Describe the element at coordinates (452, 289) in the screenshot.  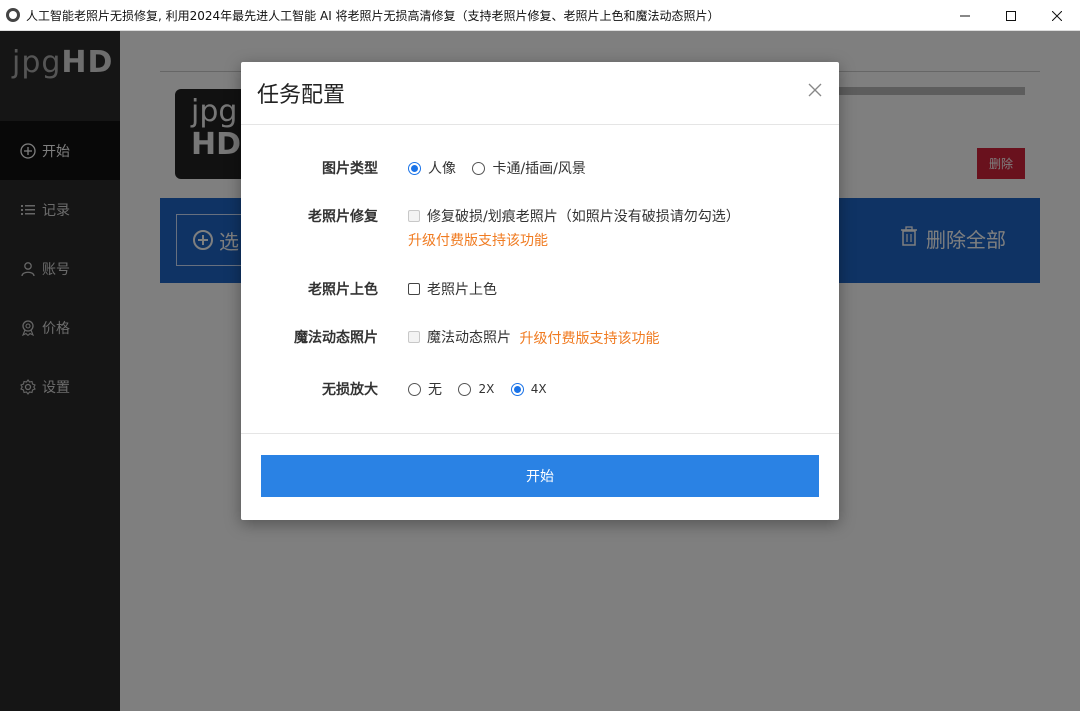
I see `colorize-option: 老照片上色` at that location.